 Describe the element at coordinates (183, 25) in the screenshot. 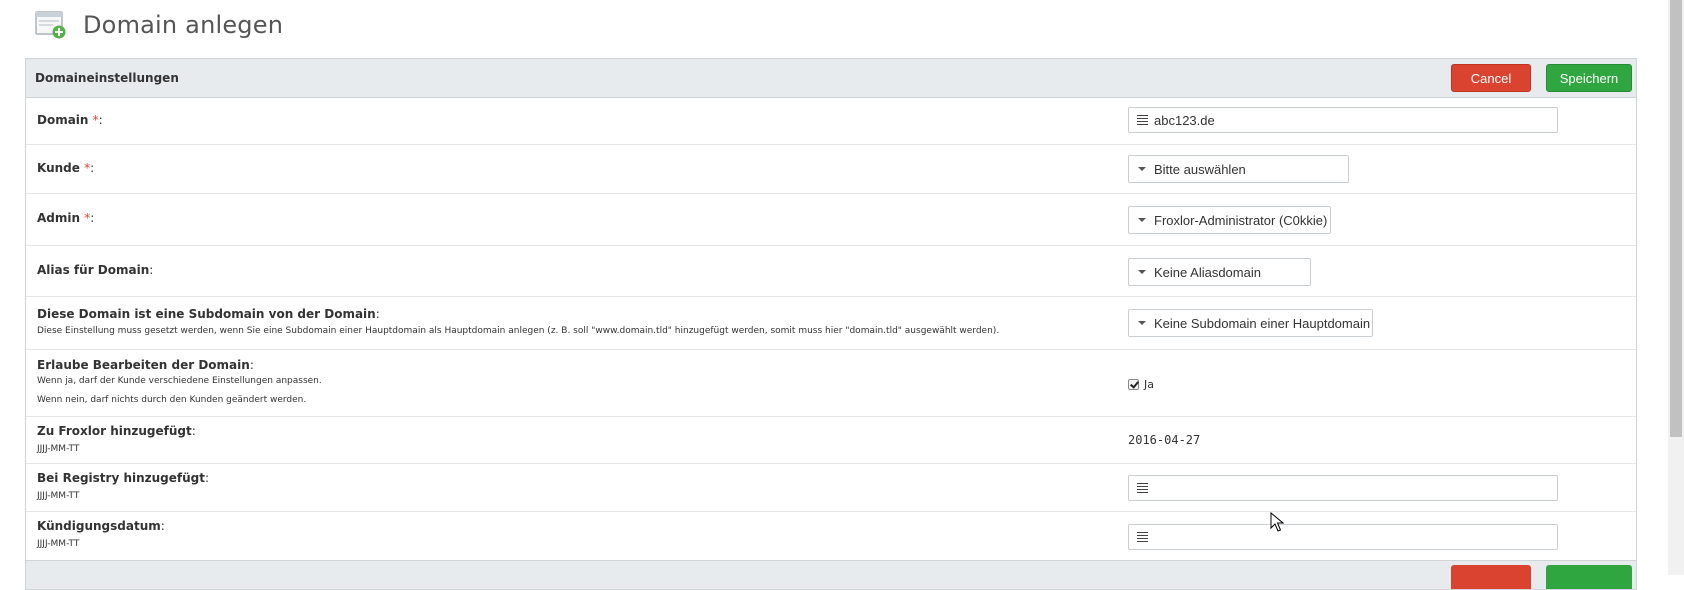

I see `page-title: Domain anlegen` at that location.